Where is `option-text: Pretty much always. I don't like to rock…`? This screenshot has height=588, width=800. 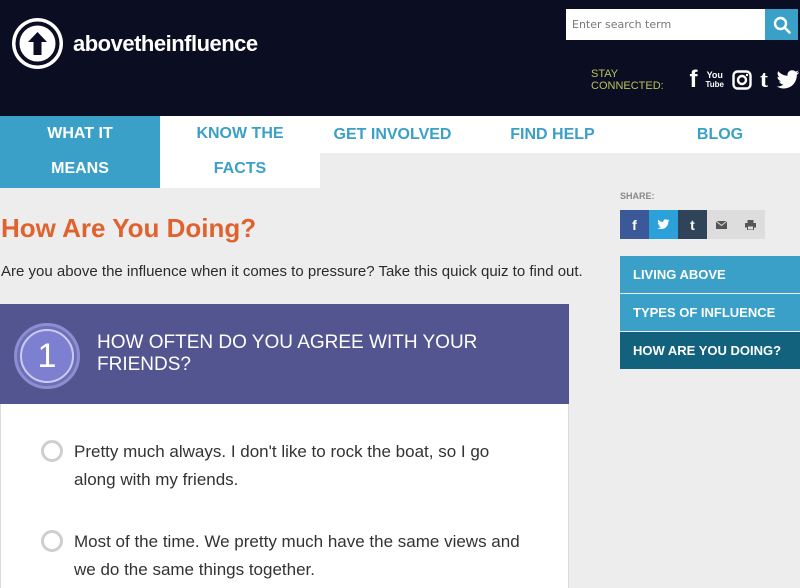 option-text: Pretty much always. I don't like to rock… is located at coordinates (282, 465).